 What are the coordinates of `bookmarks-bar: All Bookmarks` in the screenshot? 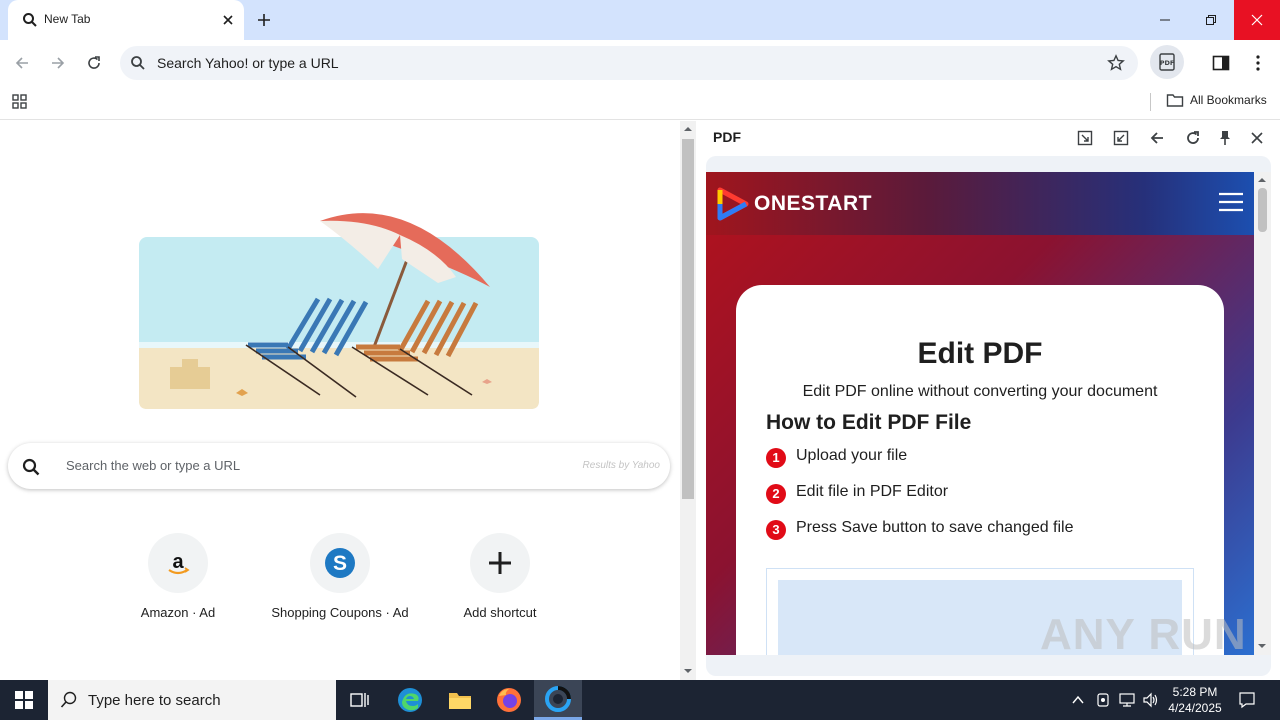 It's located at (640, 103).